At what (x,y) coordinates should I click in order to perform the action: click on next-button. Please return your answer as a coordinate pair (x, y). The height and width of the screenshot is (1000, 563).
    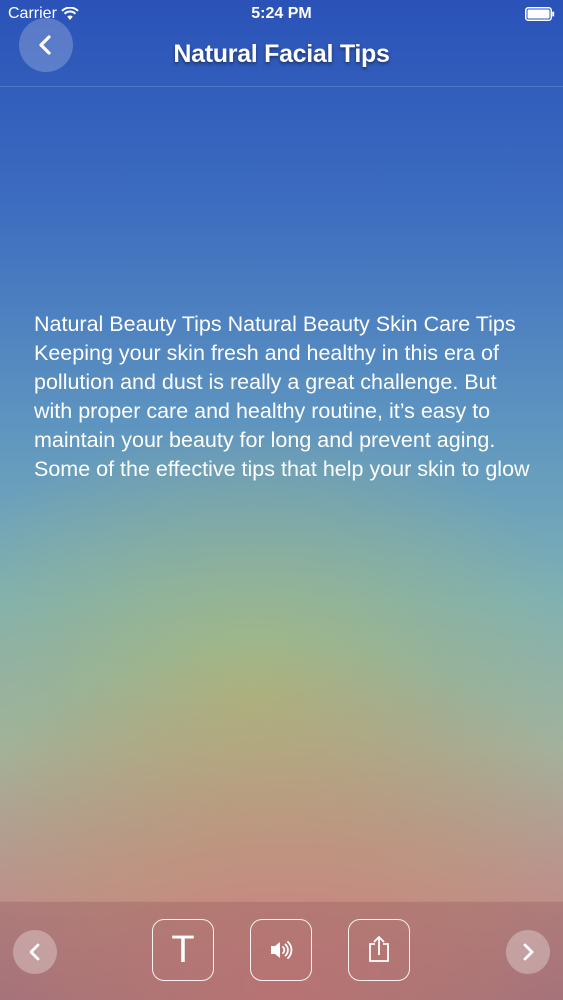
    Looking at the image, I should click on (528, 952).